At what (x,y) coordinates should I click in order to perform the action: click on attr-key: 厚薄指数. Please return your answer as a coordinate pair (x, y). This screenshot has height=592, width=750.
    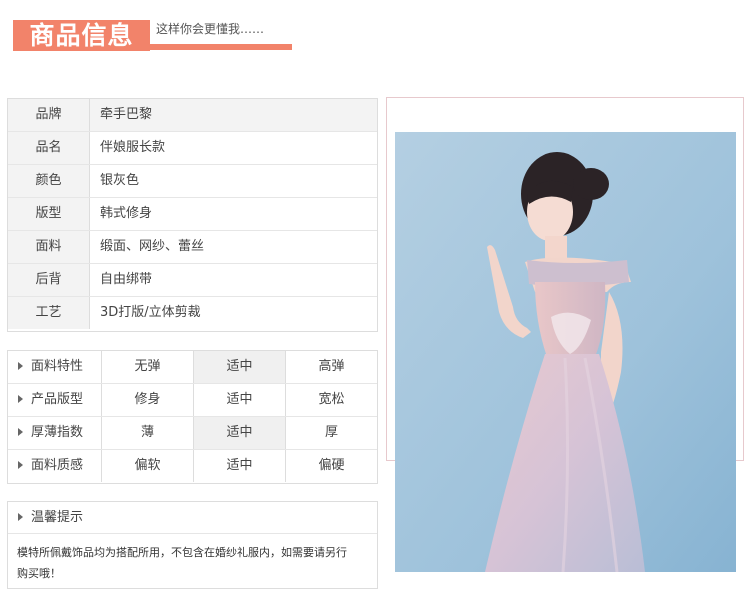
    Looking at the image, I should click on (55, 433).